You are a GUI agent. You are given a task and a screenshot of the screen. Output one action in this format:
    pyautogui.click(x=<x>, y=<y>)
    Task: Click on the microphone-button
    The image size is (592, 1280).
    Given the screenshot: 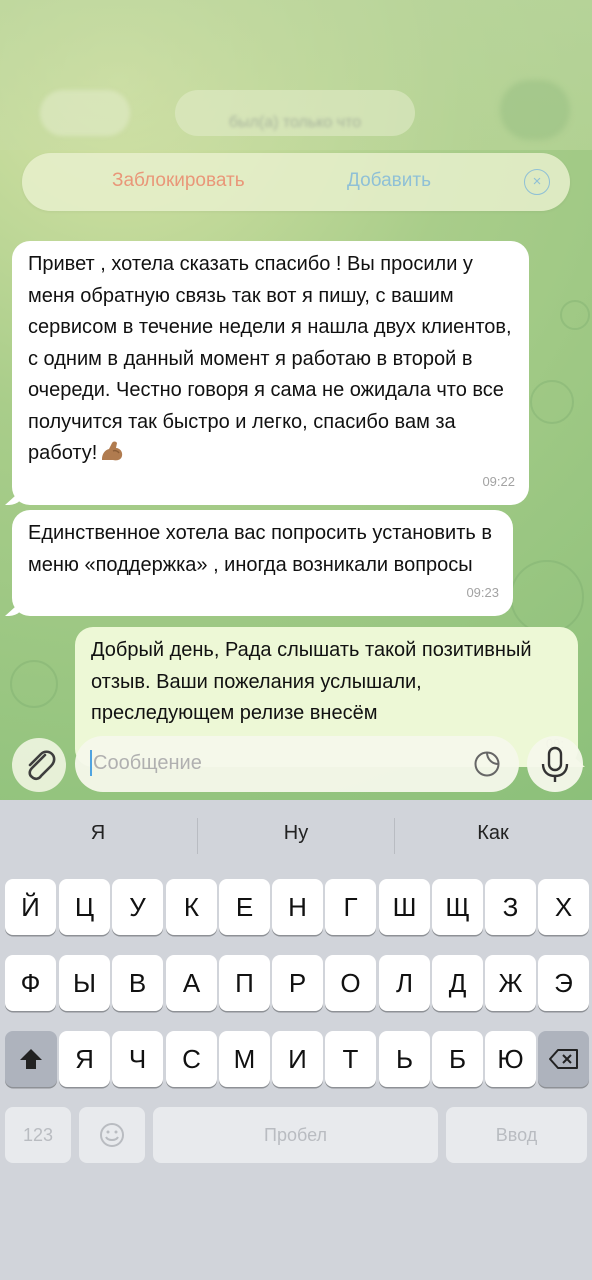 What is the action you would take?
    pyautogui.click(x=555, y=764)
    